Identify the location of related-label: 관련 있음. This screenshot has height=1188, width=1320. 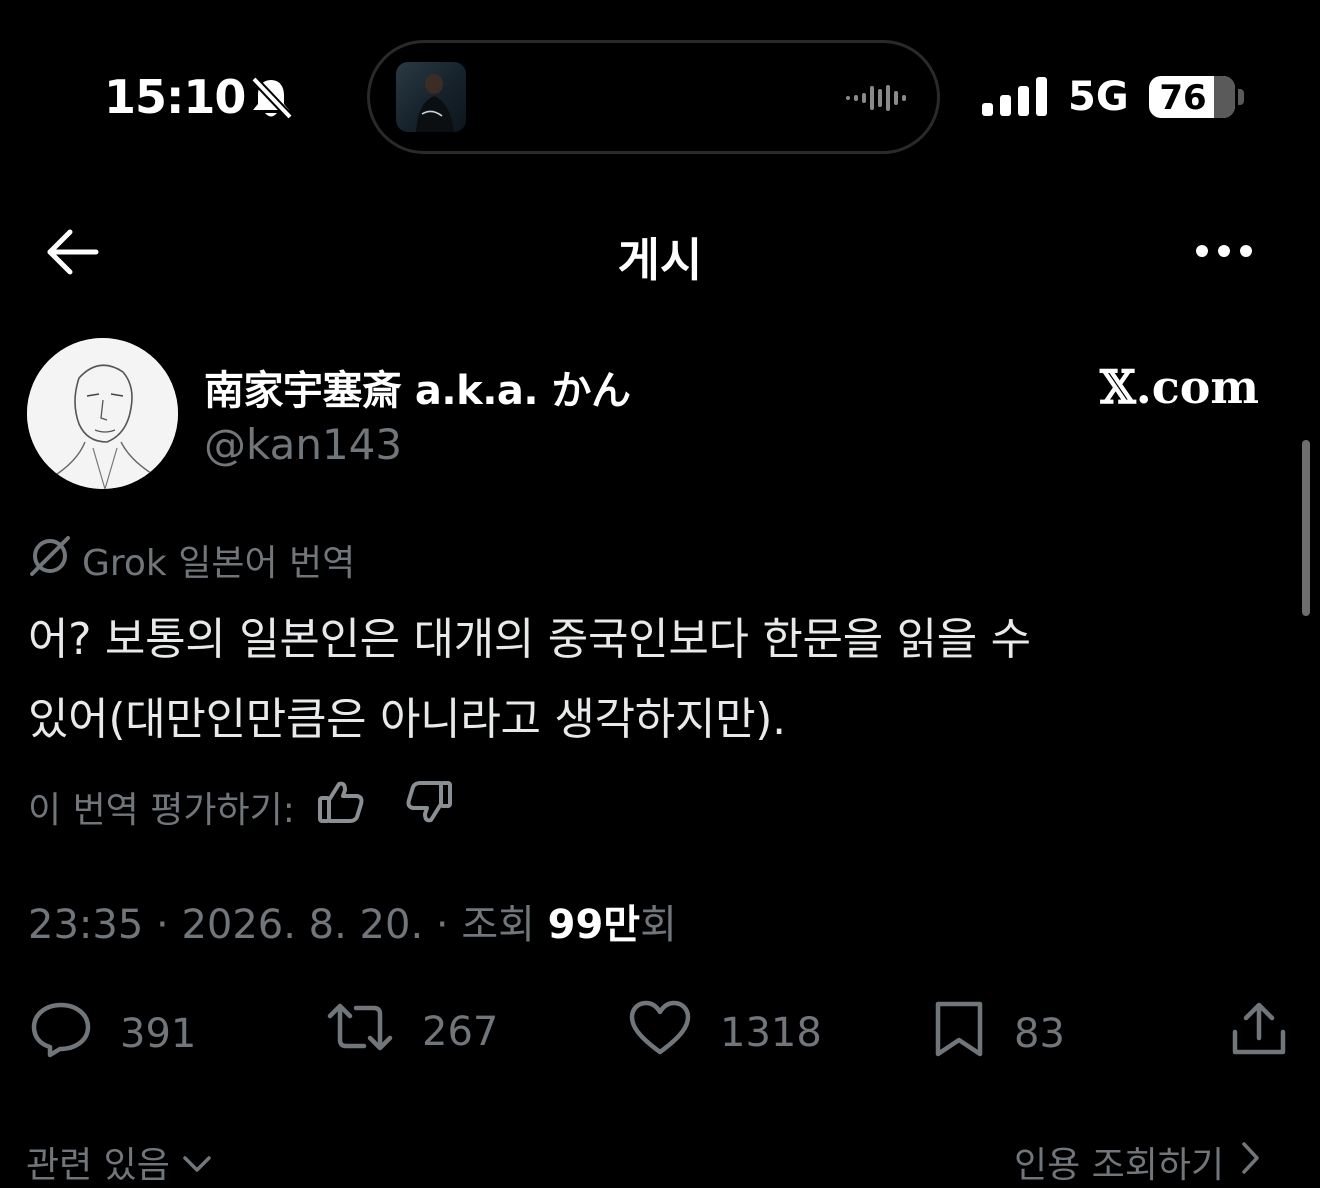
(98, 1165).